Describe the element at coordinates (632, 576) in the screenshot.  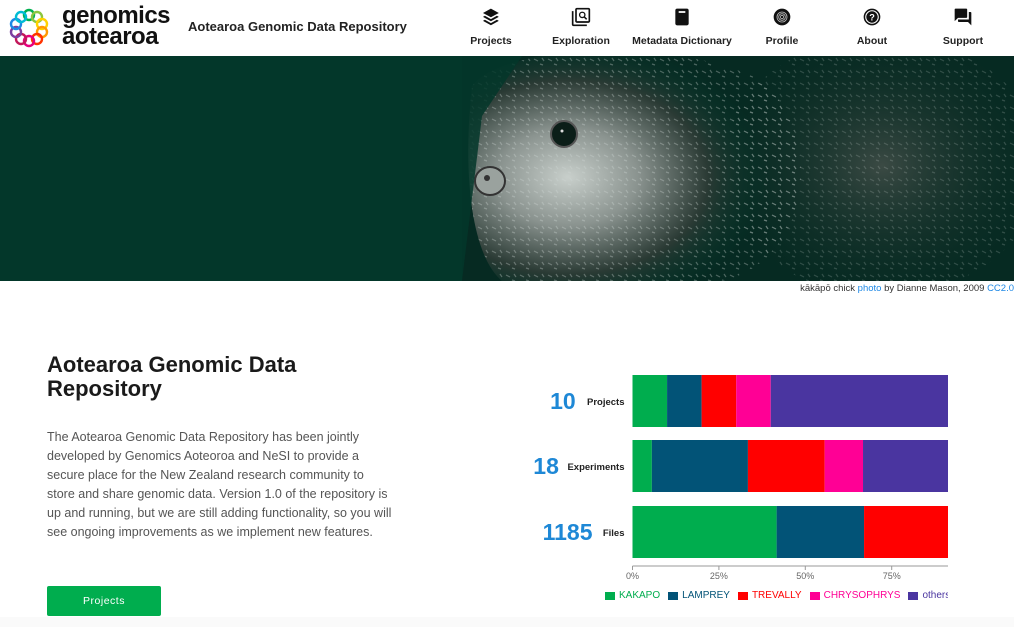
I see `x-tick-label: 0%` at that location.